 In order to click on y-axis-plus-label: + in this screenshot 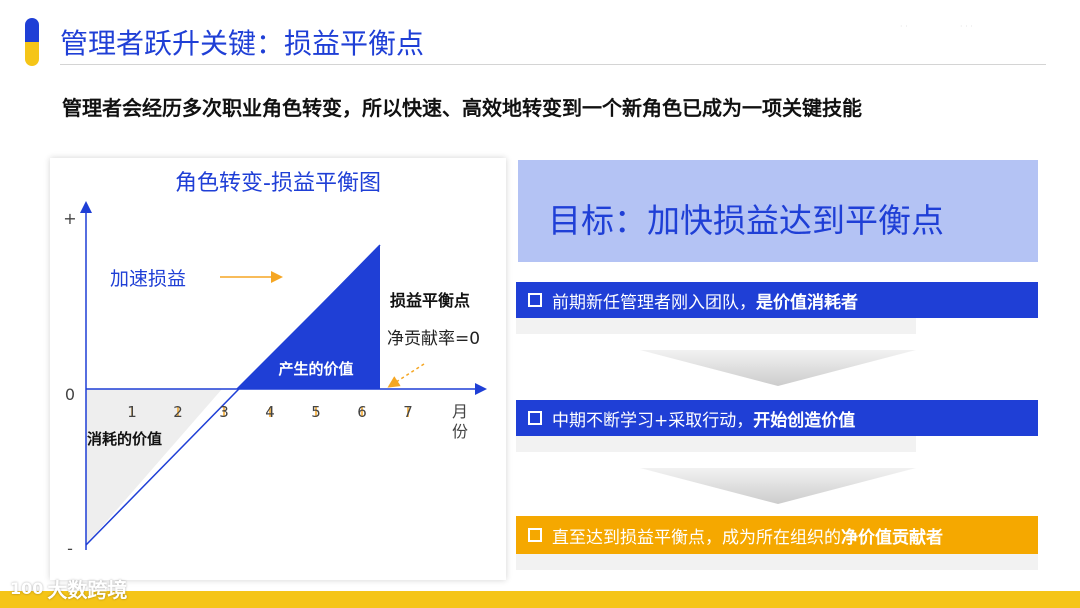, I will do `click(69, 218)`.